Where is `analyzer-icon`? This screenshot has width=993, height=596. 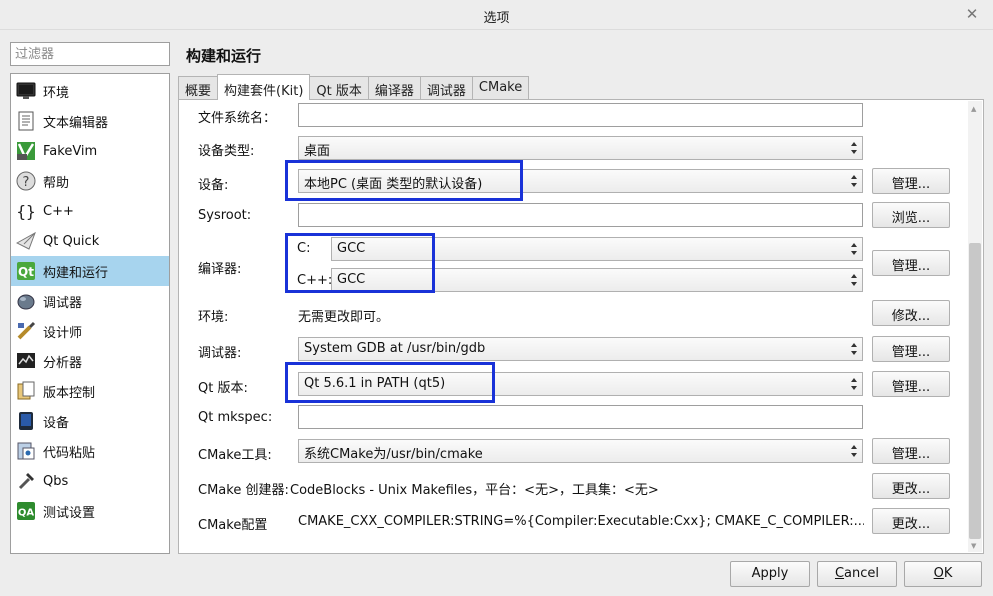 analyzer-icon is located at coordinates (26, 361).